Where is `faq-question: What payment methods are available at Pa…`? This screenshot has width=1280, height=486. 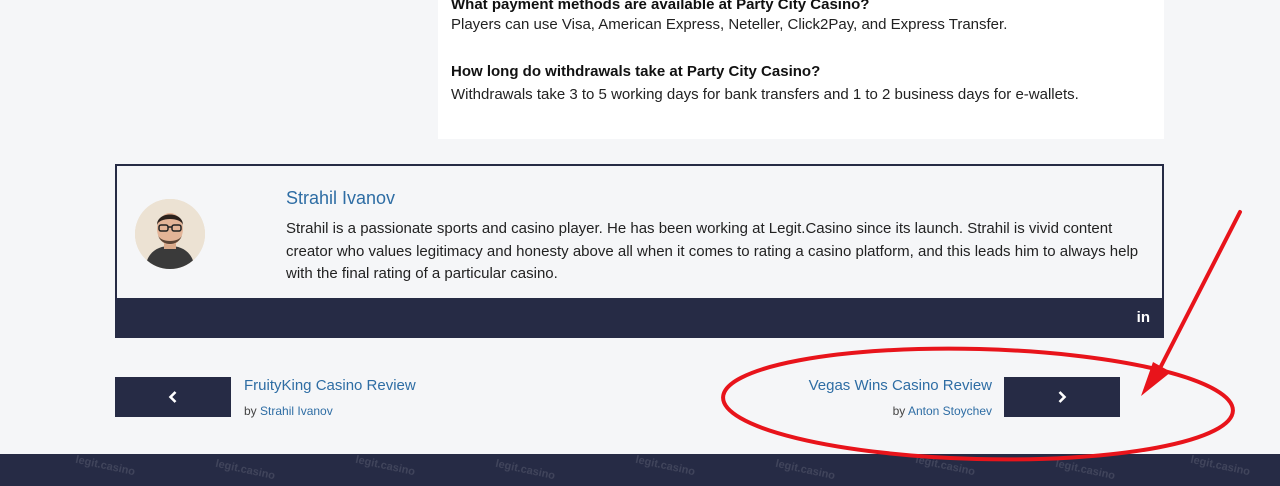
faq-question: What payment methods are available at Pa… is located at coordinates (660, 6).